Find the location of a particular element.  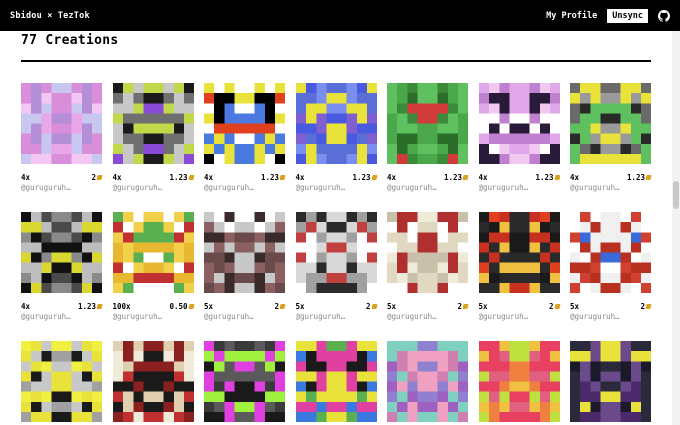

scrollbar-thumb is located at coordinates (676, 195).